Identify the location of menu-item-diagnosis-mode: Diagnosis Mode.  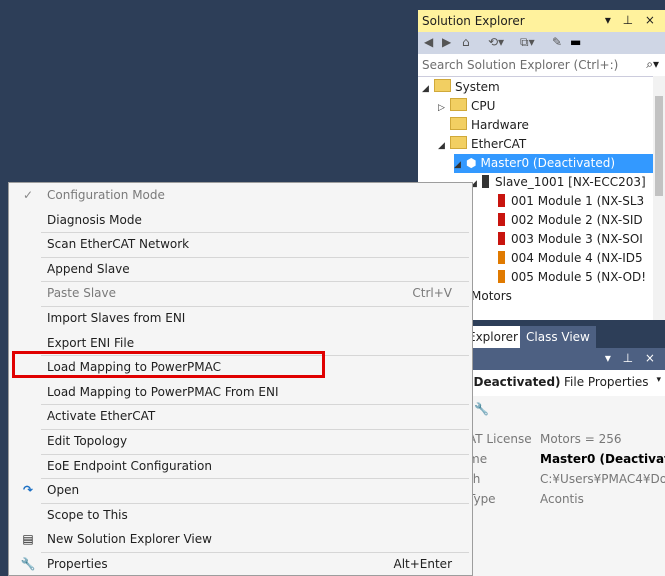
(240, 220).